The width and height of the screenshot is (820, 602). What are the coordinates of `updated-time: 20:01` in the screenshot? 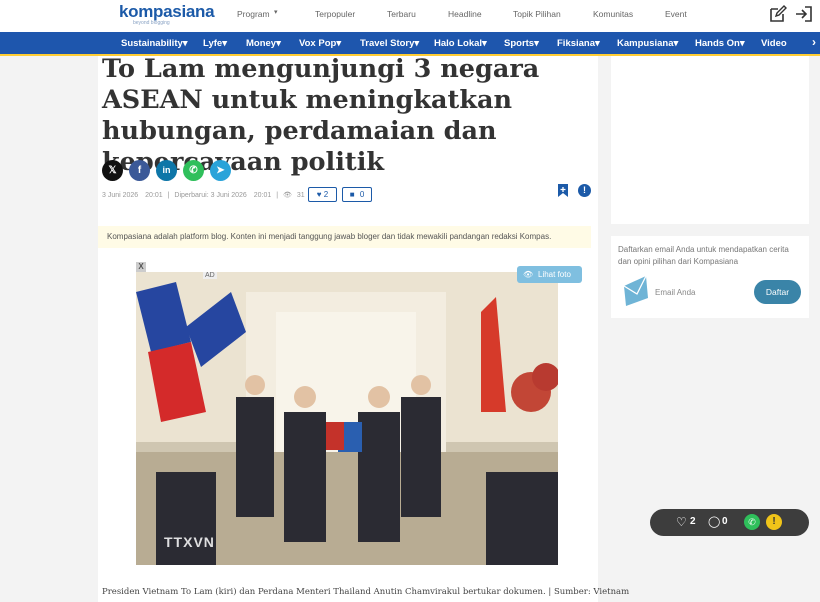 It's located at (262, 195).